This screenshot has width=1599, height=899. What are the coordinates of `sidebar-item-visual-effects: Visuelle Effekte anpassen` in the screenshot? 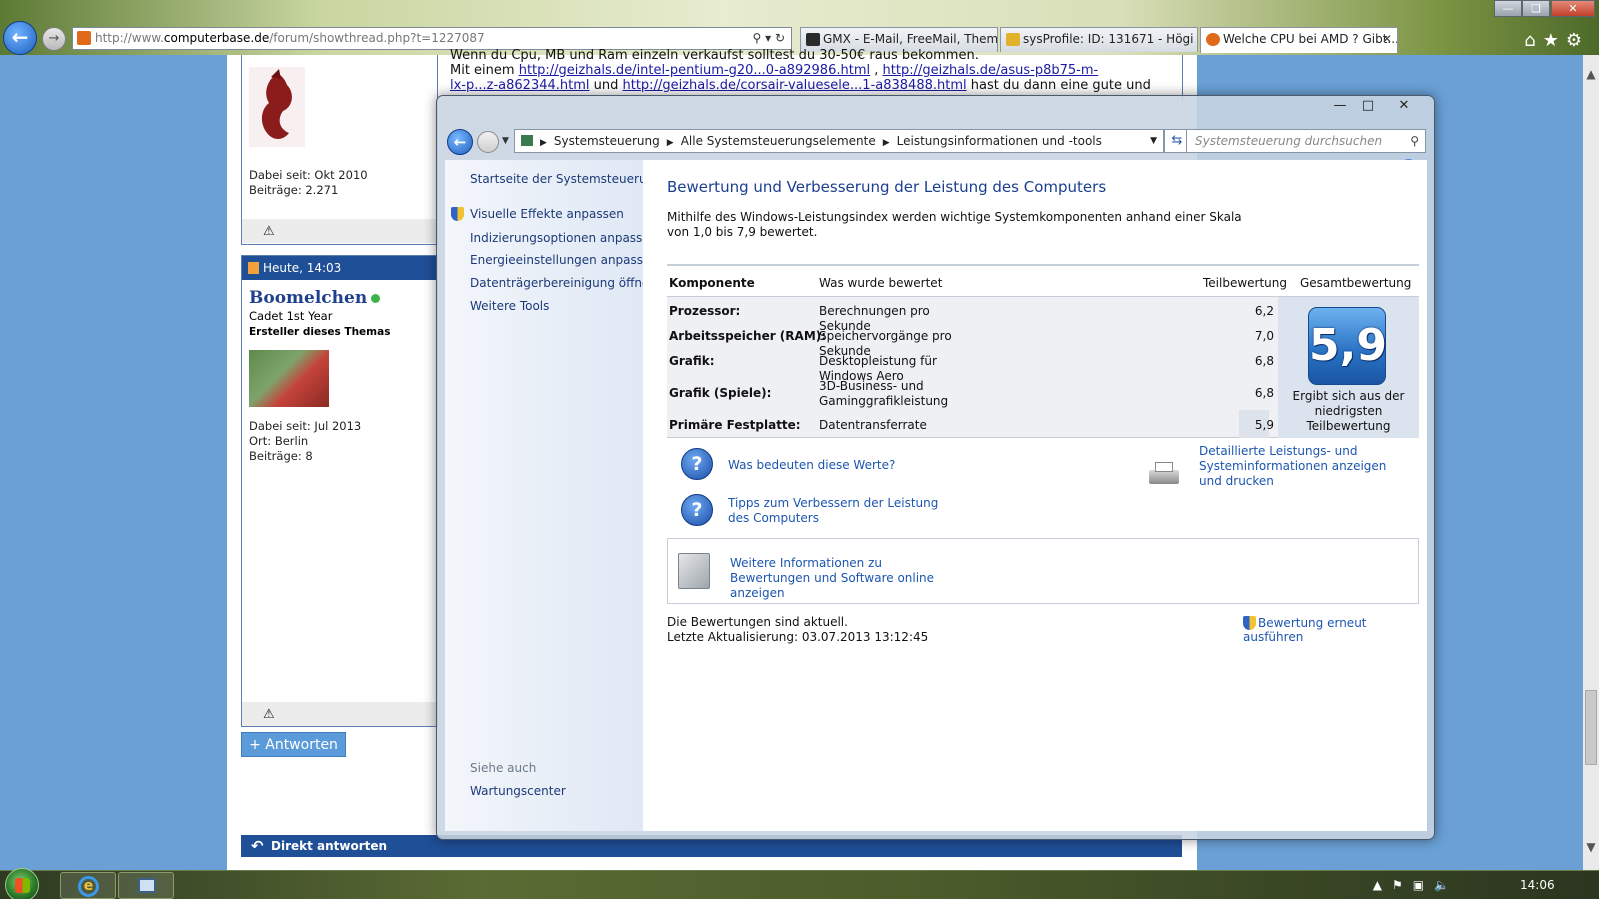 It's located at (547, 214).